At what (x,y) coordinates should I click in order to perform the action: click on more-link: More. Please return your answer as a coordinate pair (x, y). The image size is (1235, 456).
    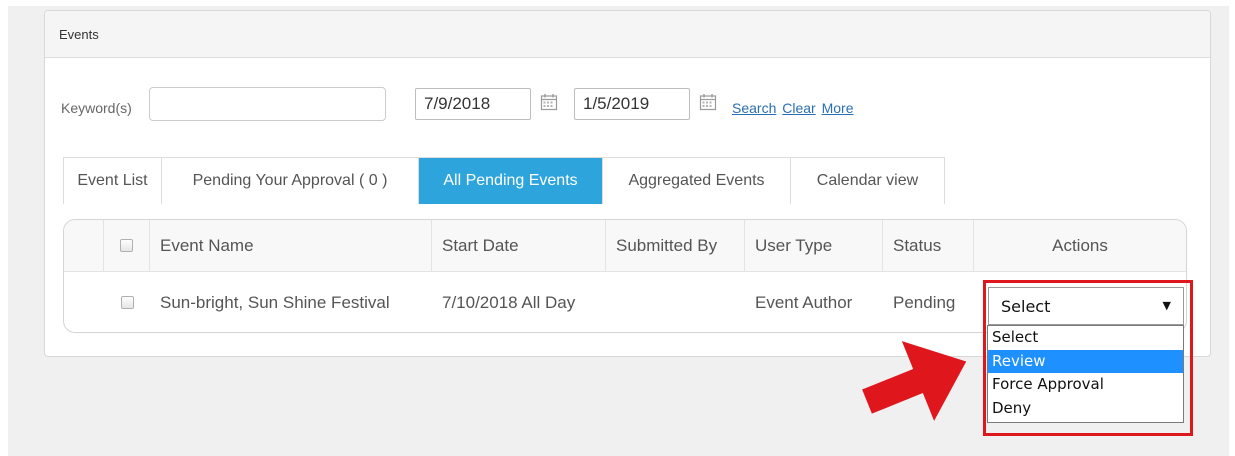
    Looking at the image, I should click on (838, 108).